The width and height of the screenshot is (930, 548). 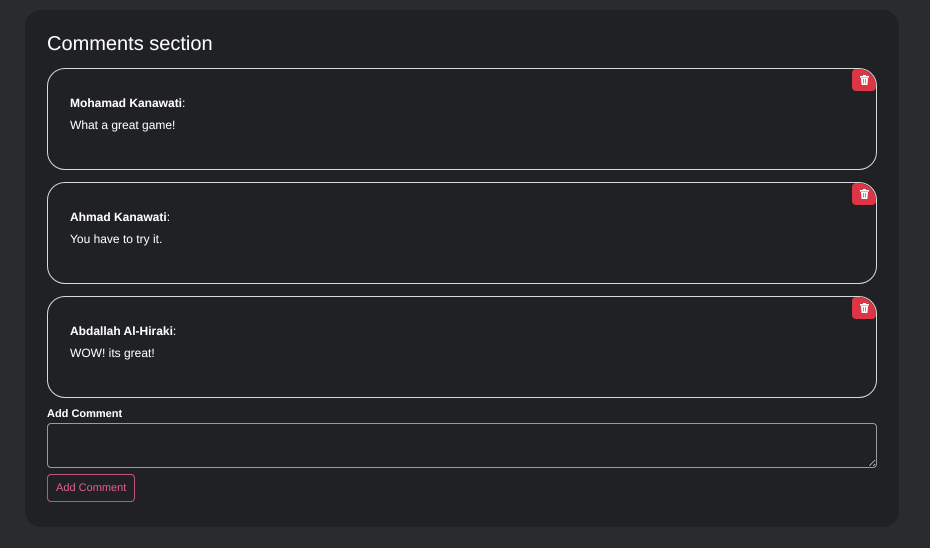 I want to click on comment-author: Abdallah Al-Hiraki:, so click(x=124, y=331).